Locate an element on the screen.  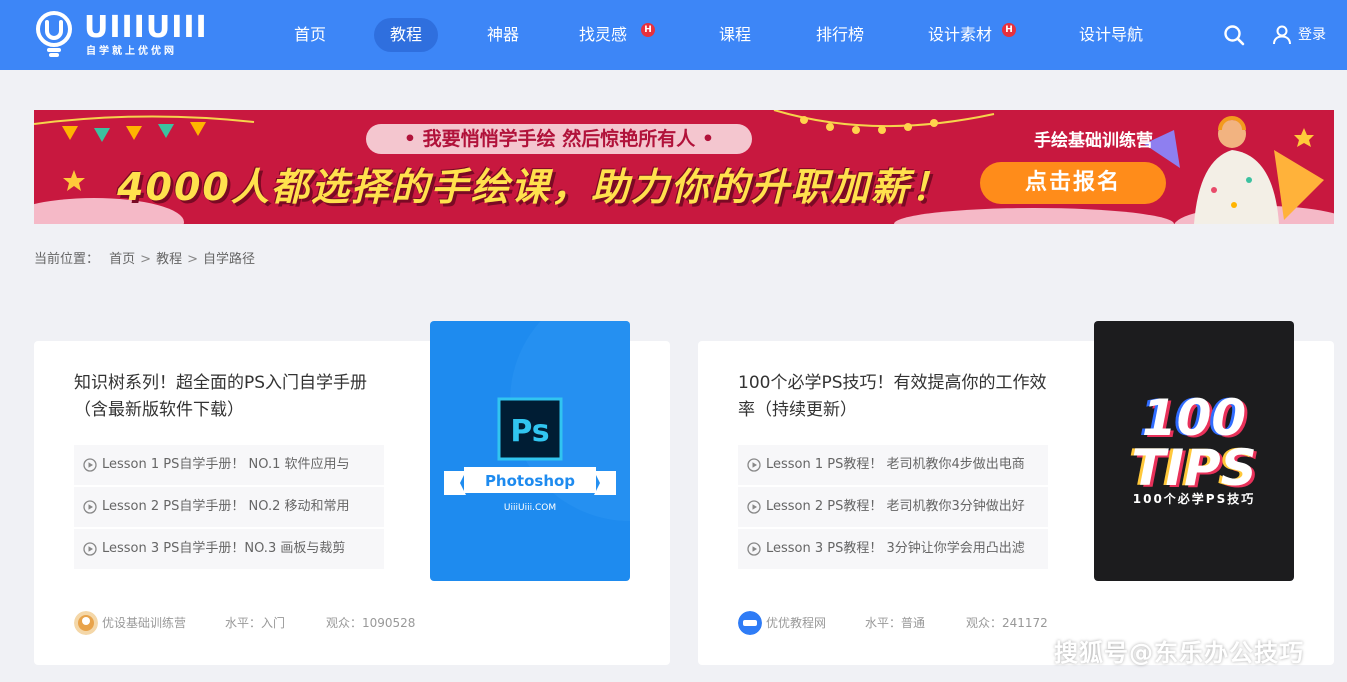
logo-wordmark: UIIIUIII is located at coordinates (146, 27).